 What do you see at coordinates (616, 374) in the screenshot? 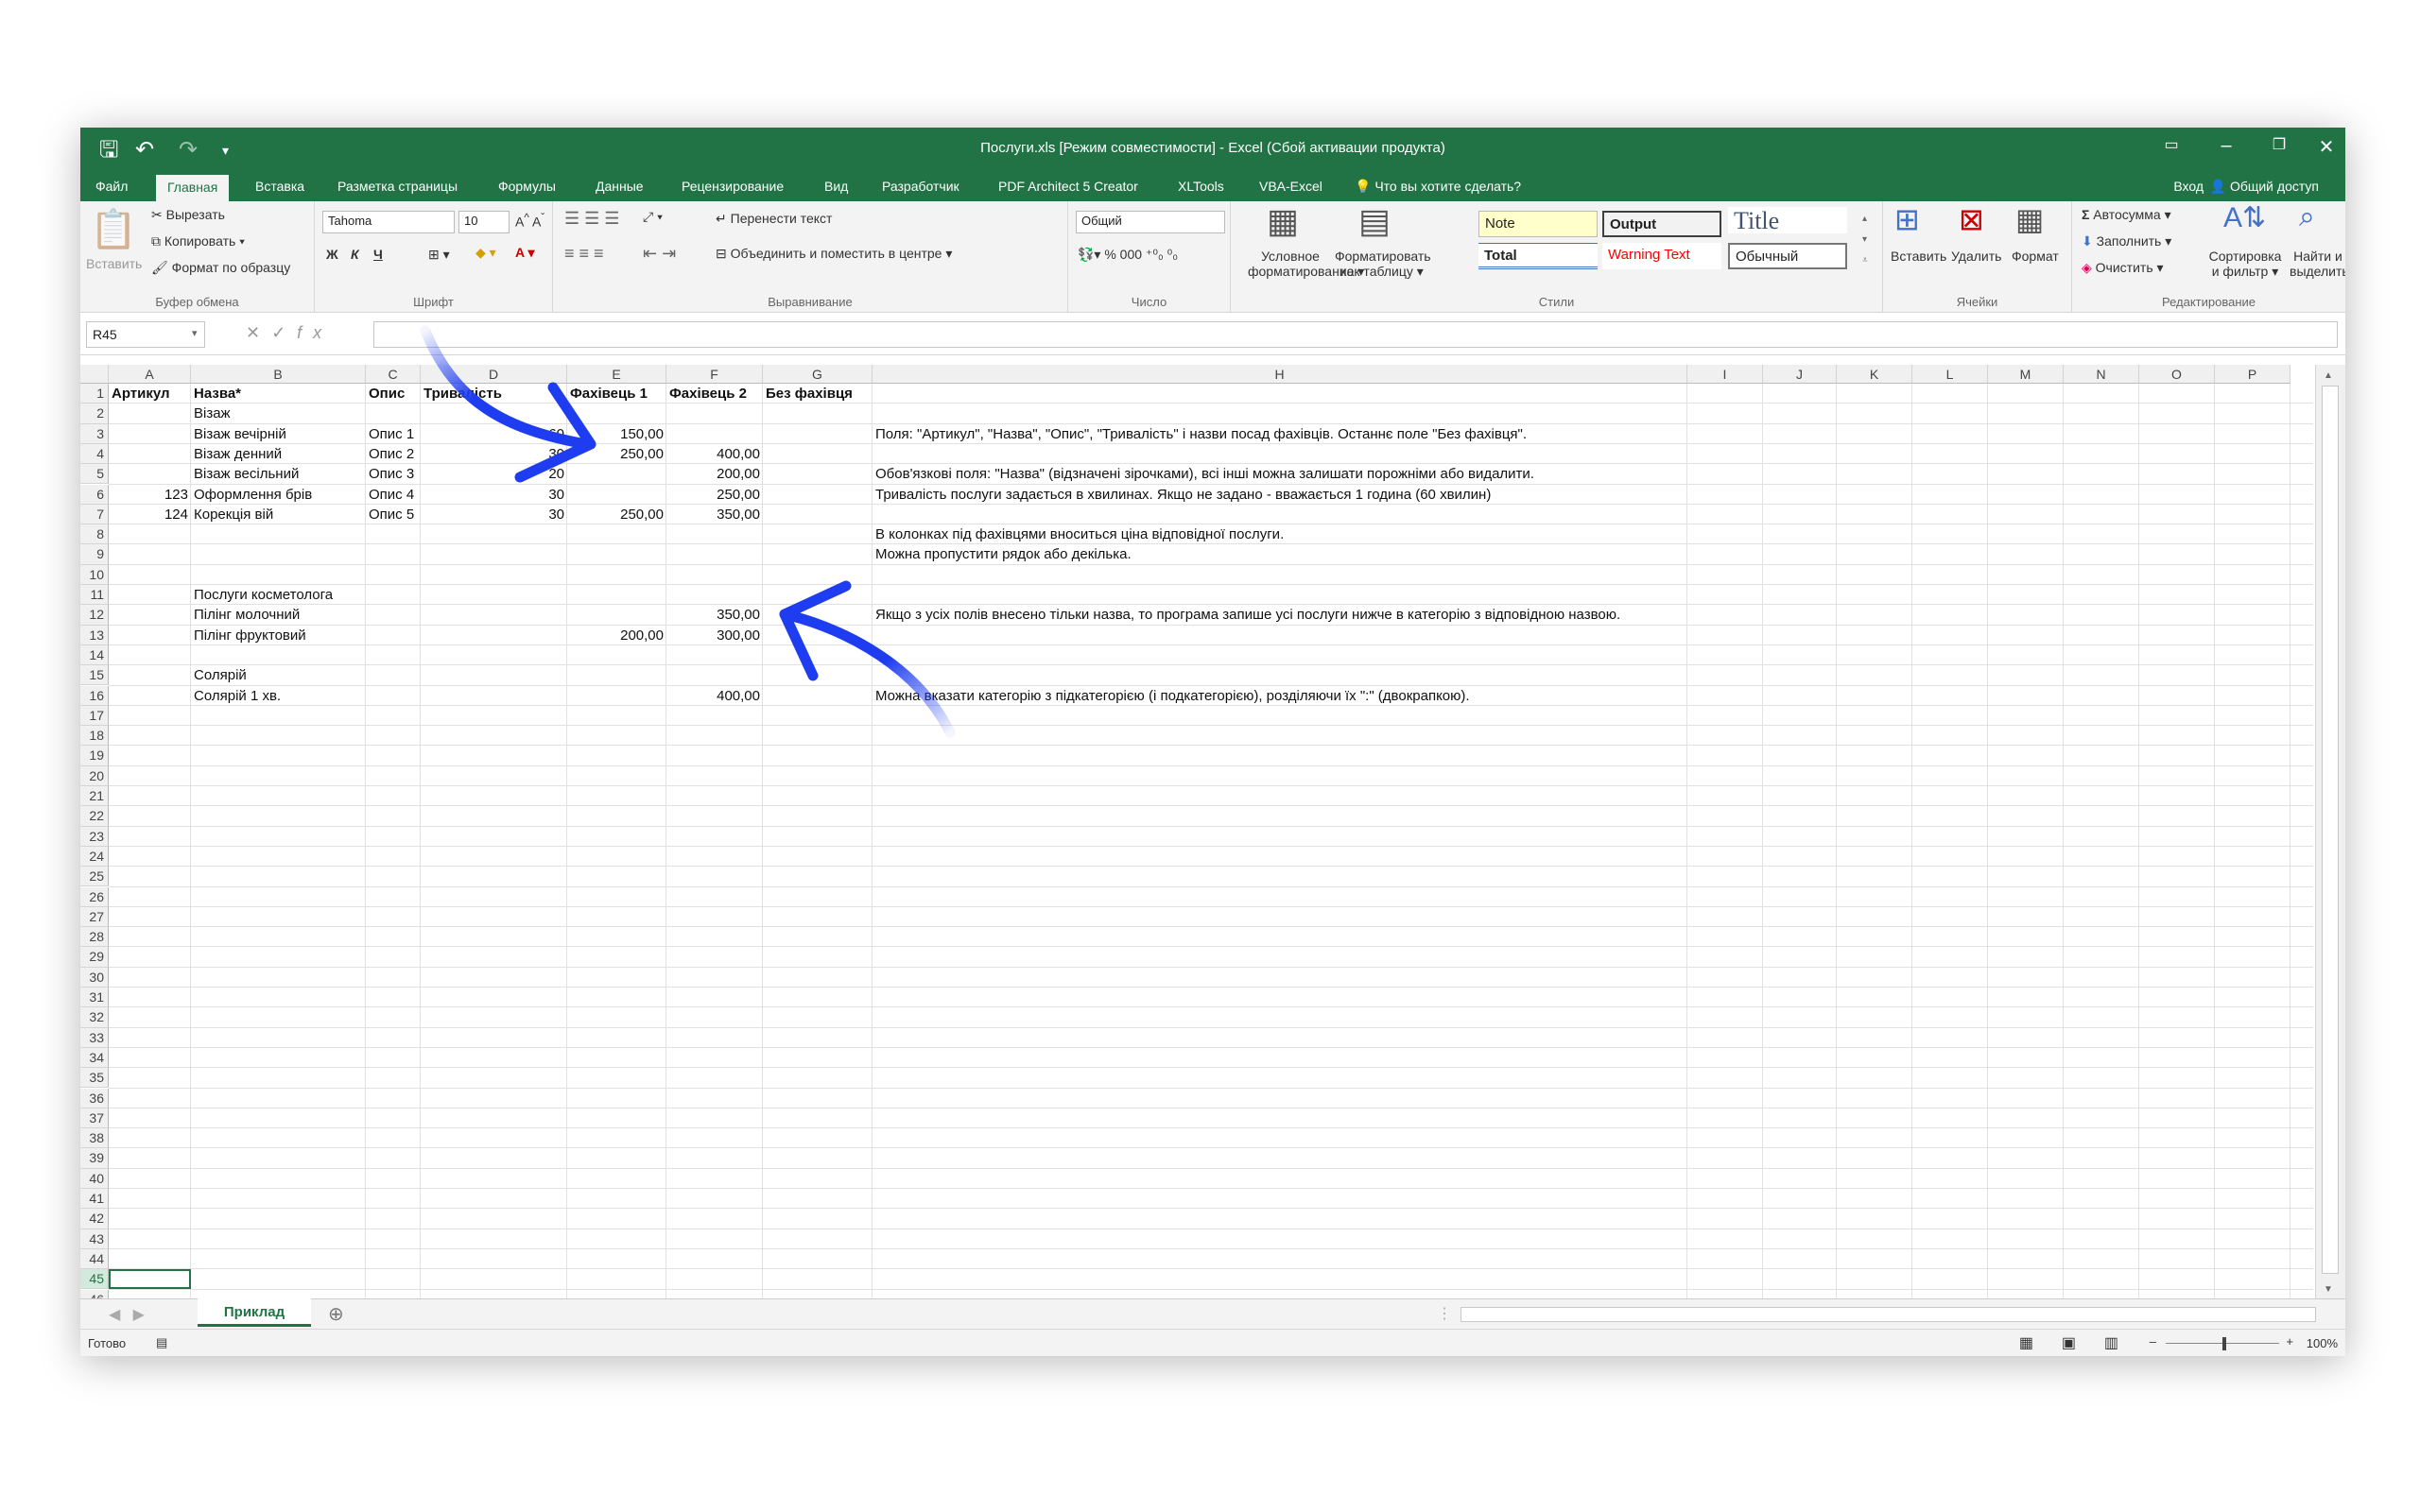
I see `column-header-E: E` at bounding box center [616, 374].